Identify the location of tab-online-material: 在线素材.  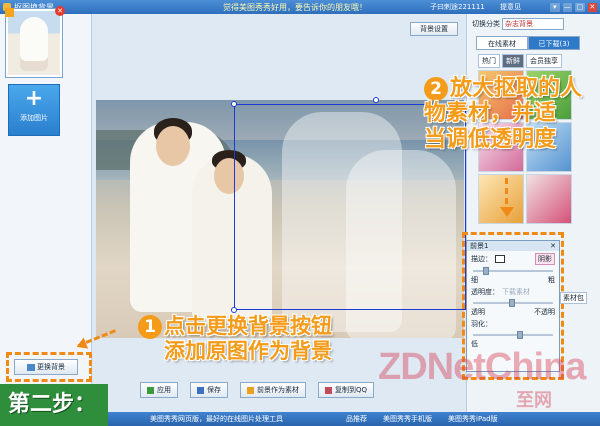
(502, 43).